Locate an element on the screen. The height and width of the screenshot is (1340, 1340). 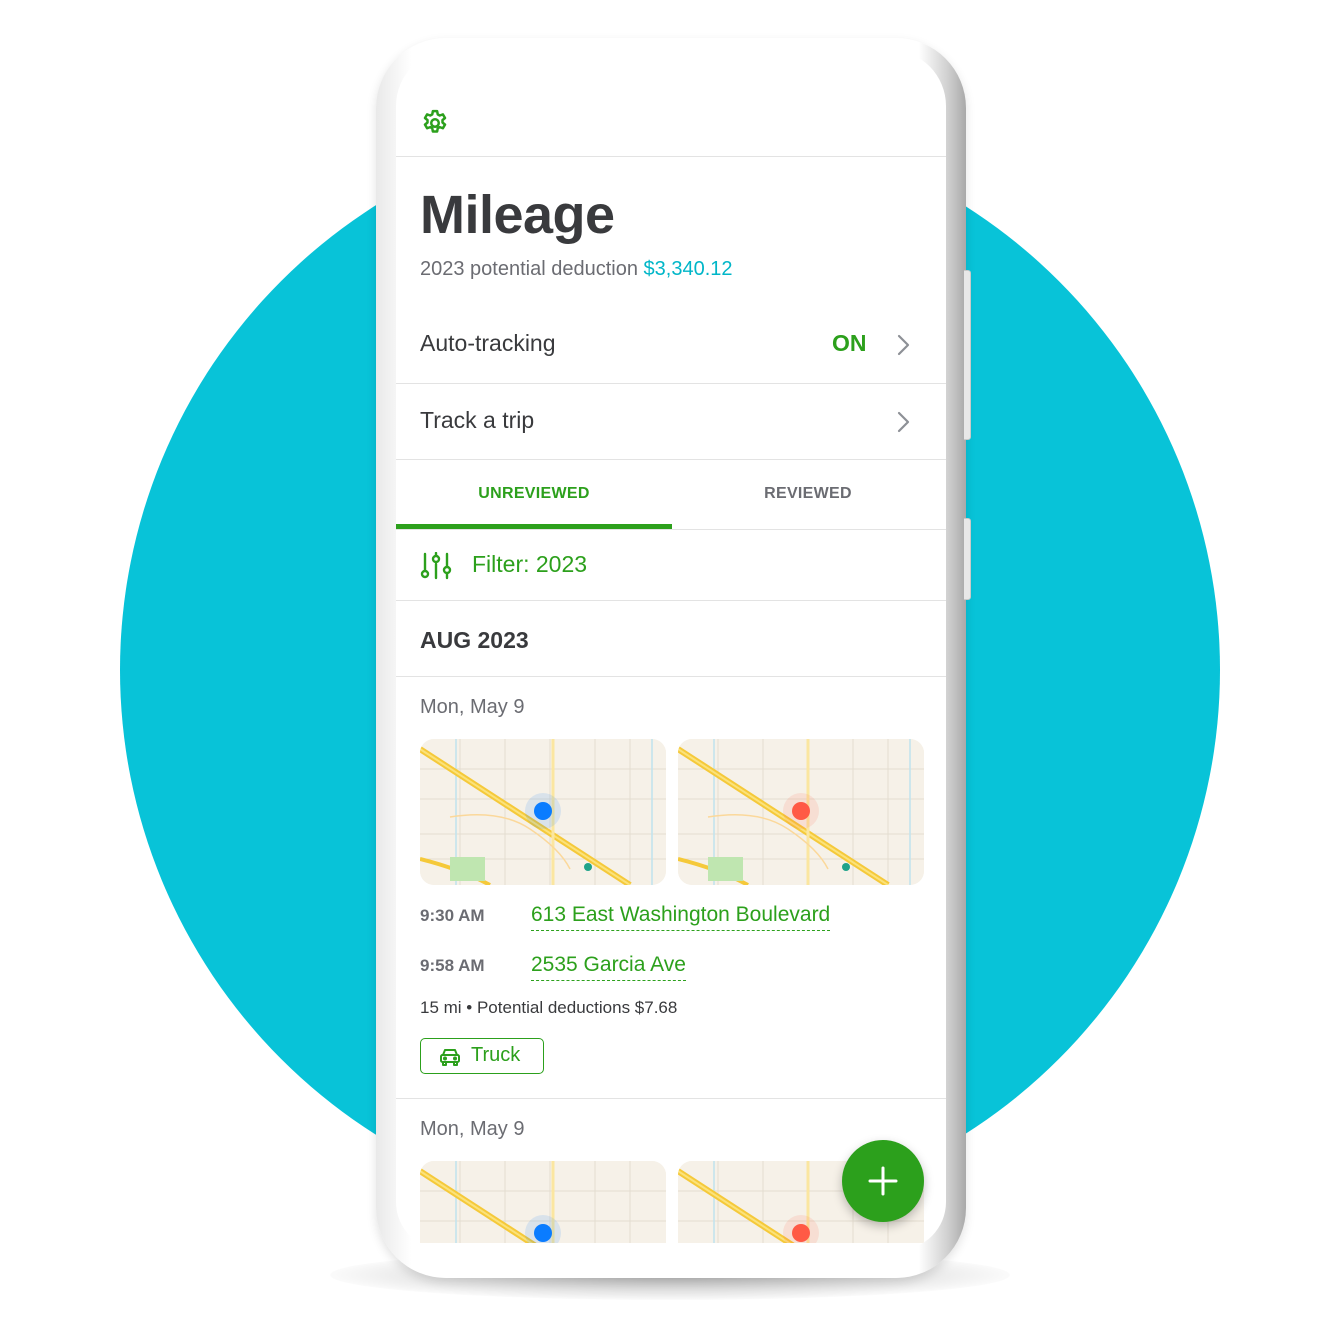
start-time: 9:30 AM is located at coordinates (452, 915).